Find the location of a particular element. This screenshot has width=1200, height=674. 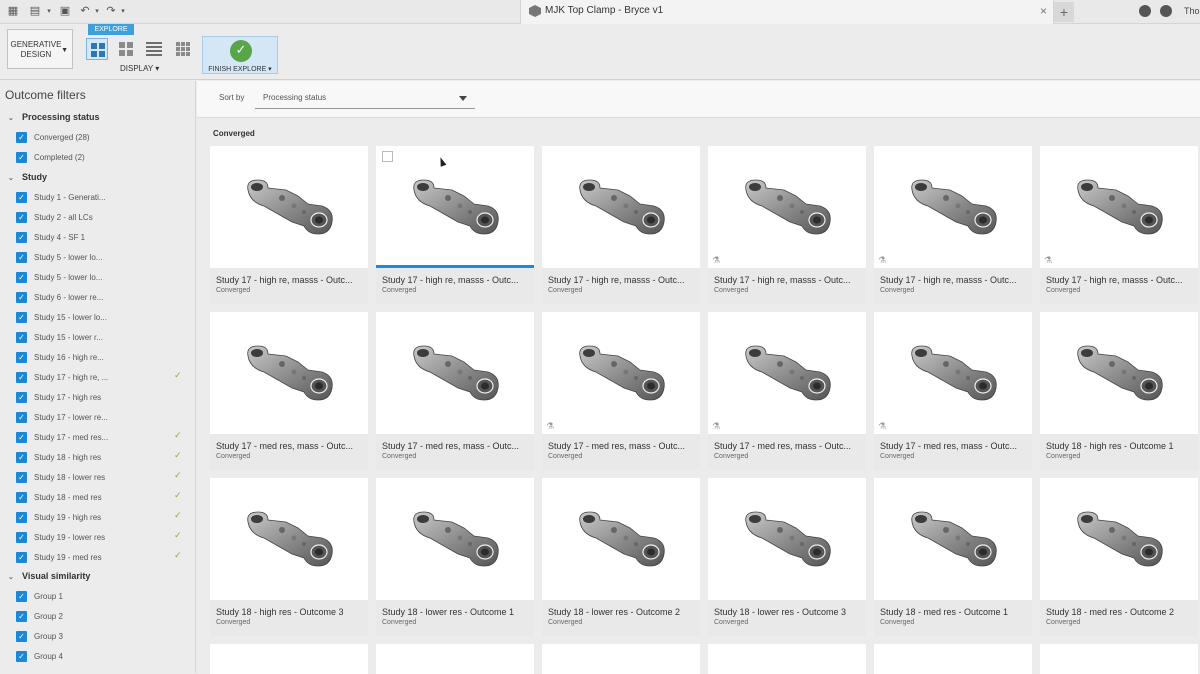

outcome-card: Study 18 - med res - Outcome 1 Converged is located at coordinates (953, 557).